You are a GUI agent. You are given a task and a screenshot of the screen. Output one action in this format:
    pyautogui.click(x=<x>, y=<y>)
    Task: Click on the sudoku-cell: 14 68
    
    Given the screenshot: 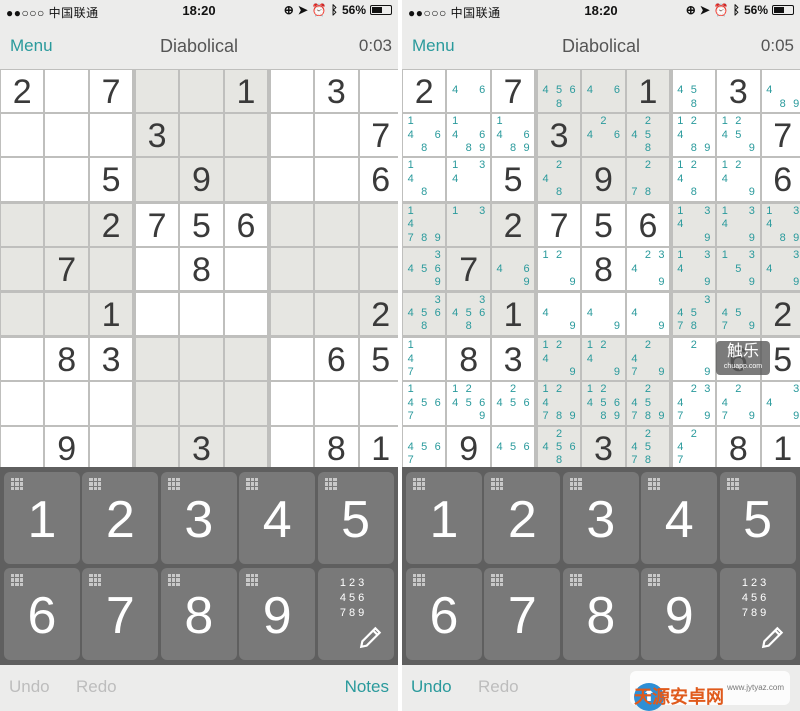 What is the action you would take?
    pyautogui.click(x=424, y=135)
    